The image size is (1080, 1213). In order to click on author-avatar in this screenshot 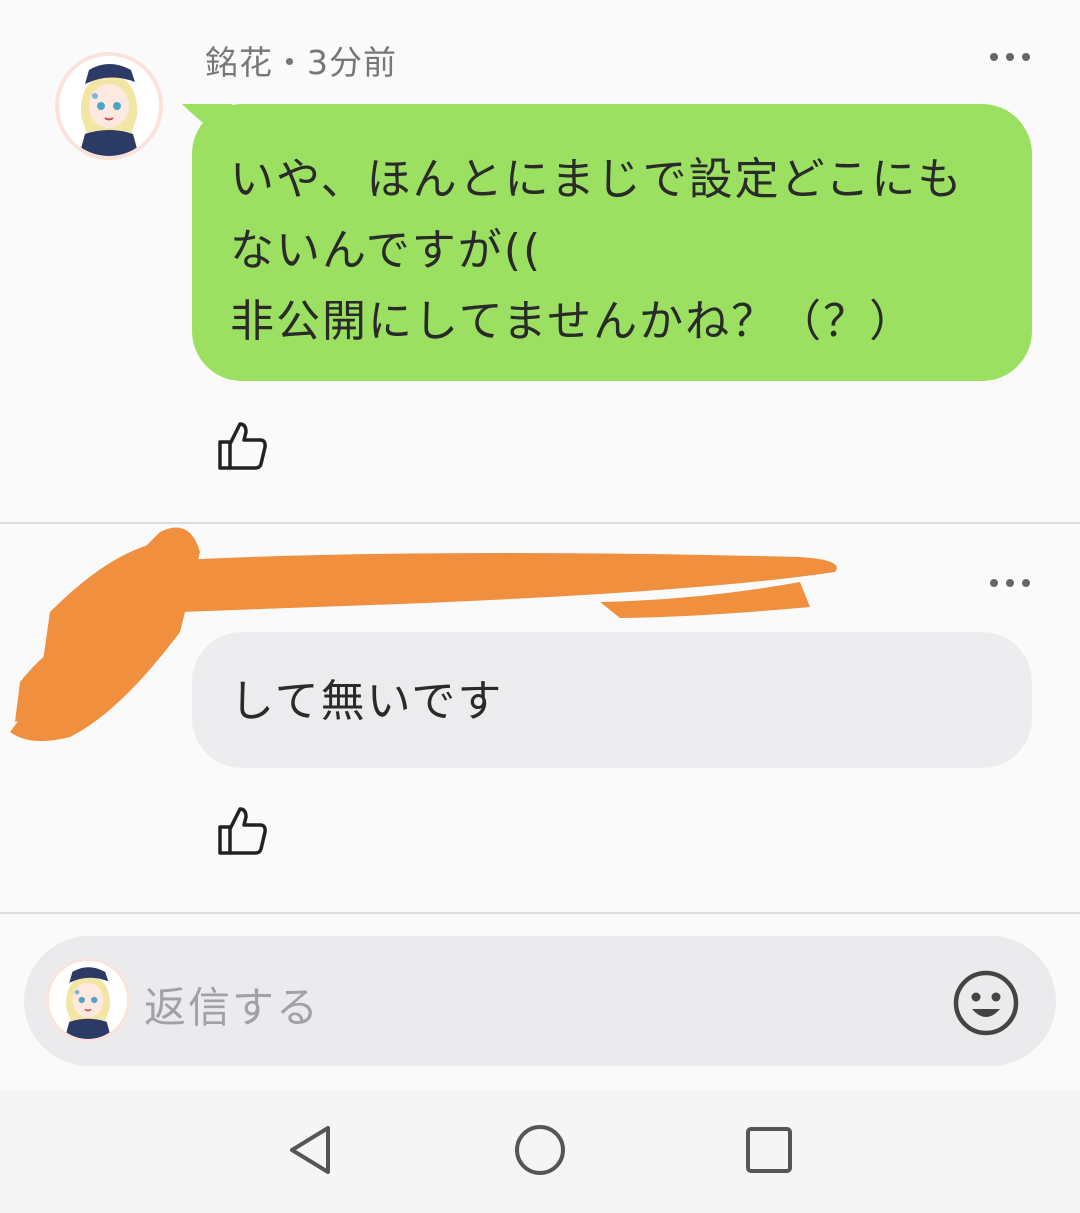, I will do `click(109, 106)`.